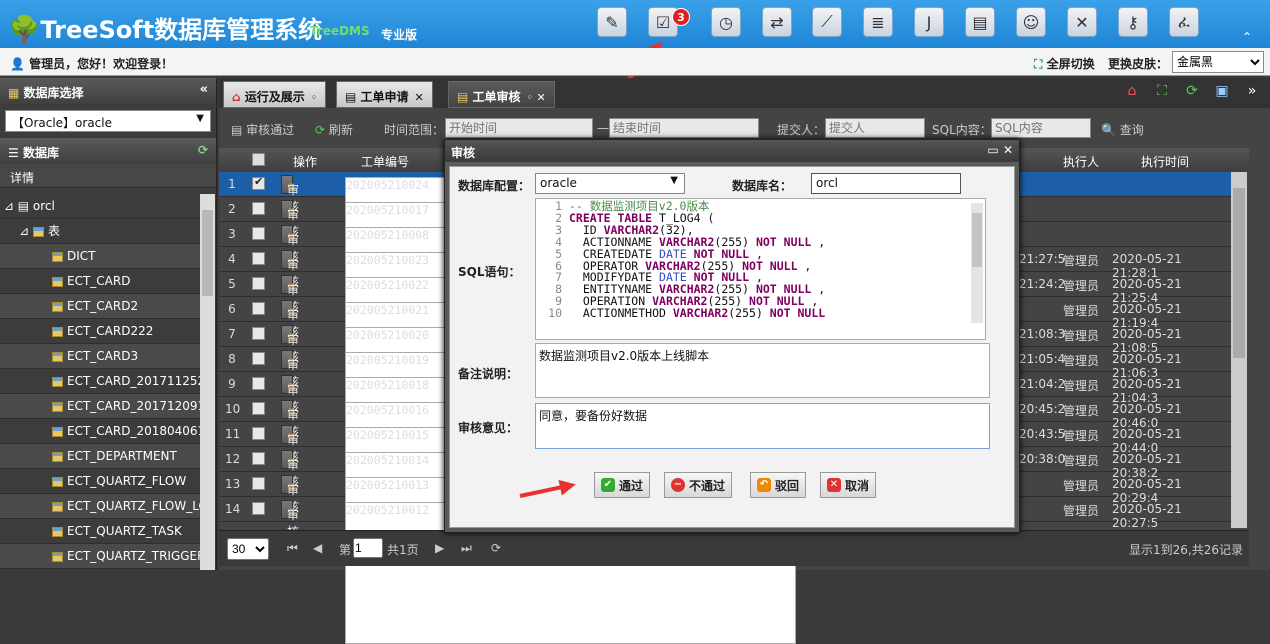 The width and height of the screenshot is (1270, 644). Describe the element at coordinates (207, 253) in the screenshot. I see `left-scrollbar-thumb` at that location.